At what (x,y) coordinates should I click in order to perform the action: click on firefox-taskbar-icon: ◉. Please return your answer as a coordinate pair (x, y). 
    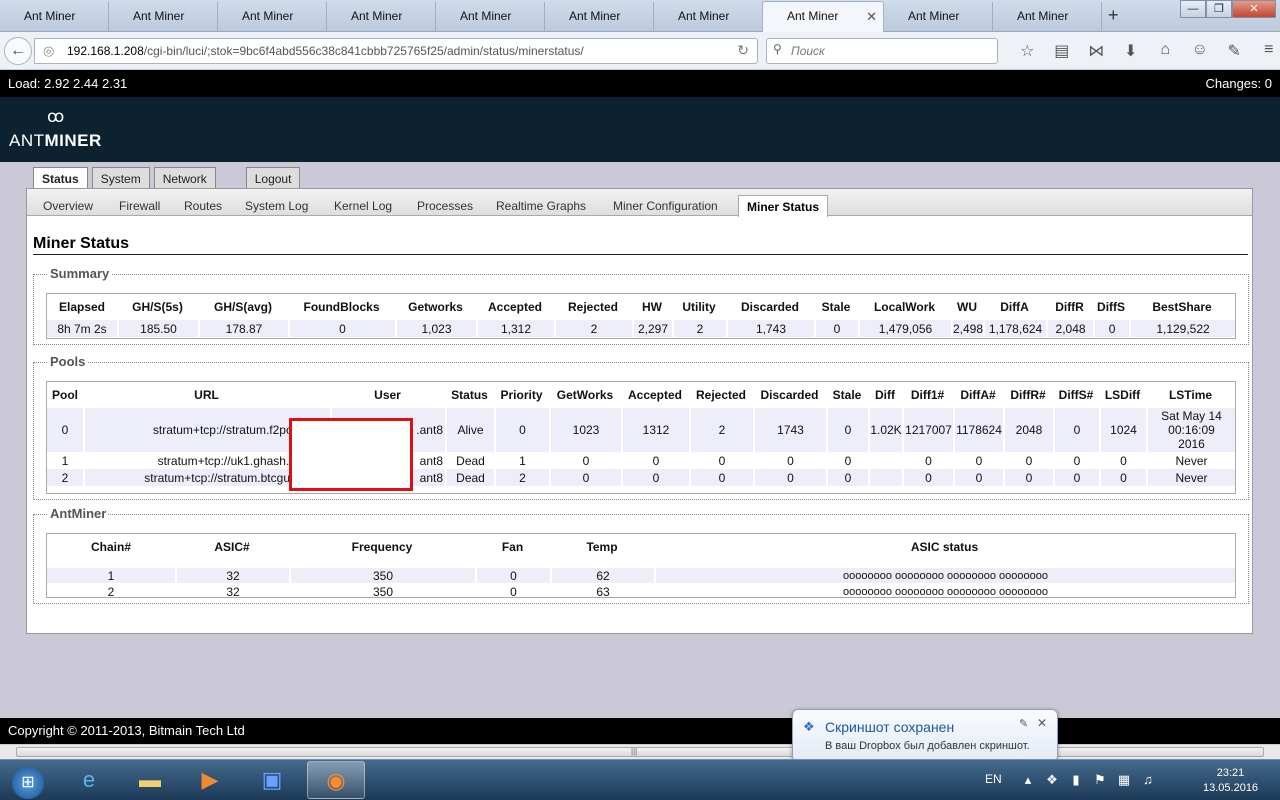
    Looking at the image, I should click on (336, 780).